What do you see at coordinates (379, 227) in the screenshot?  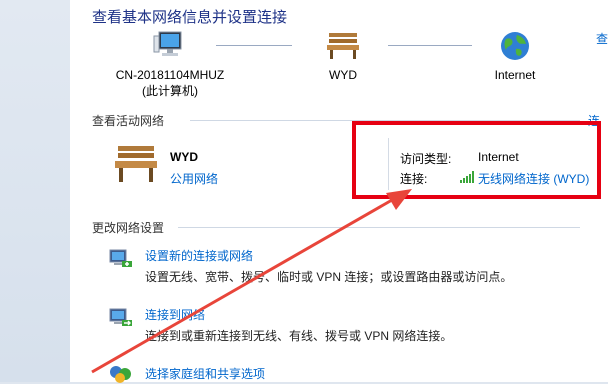 I see `section-divider` at bounding box center [379, 227].